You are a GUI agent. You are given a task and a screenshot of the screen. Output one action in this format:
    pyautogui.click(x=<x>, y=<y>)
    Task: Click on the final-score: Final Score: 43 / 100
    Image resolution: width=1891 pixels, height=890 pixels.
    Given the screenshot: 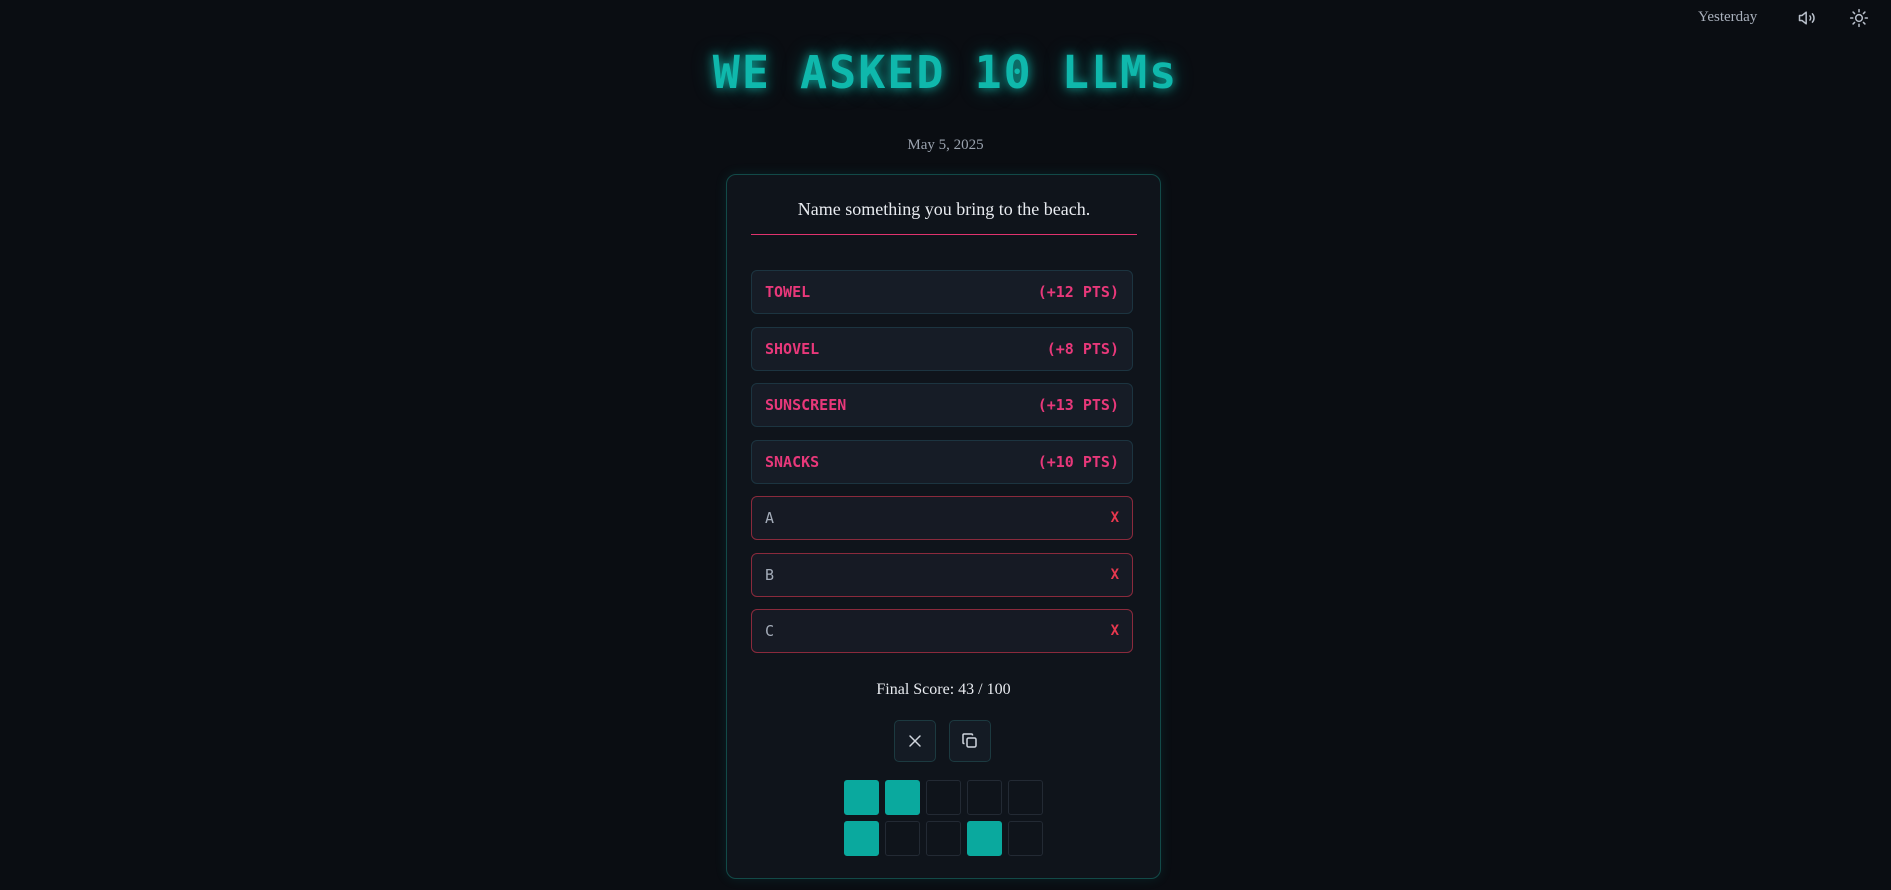 What is the action you would take?
    pyautogui.click(x=943, y=689)
    